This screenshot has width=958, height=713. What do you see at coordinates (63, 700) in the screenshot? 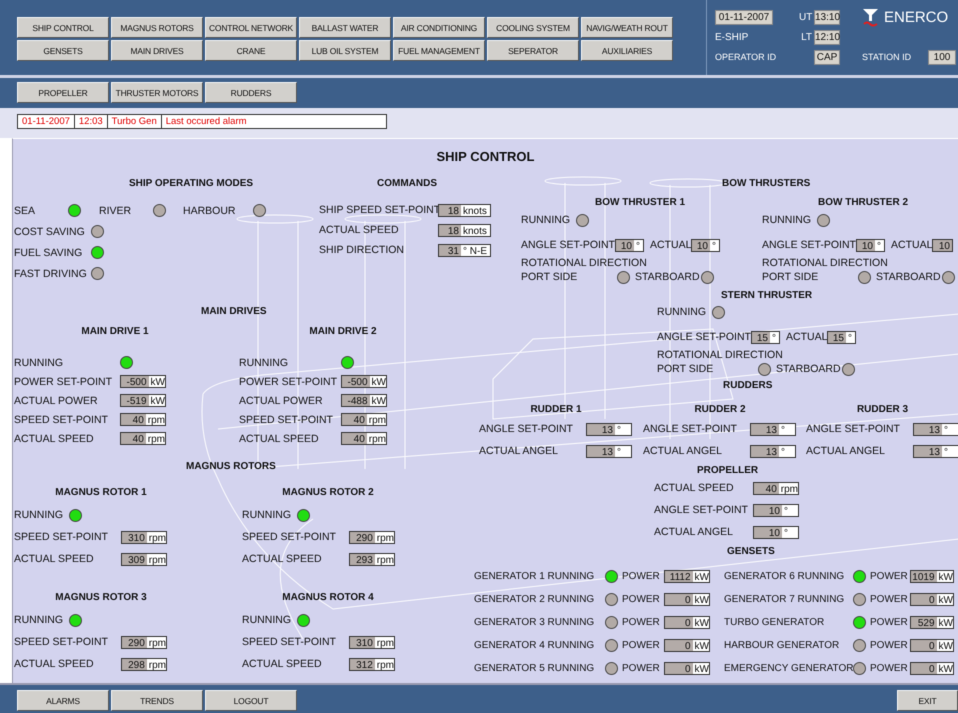
I see `footer-button: ALARMS` at bounding box center [63, 700].